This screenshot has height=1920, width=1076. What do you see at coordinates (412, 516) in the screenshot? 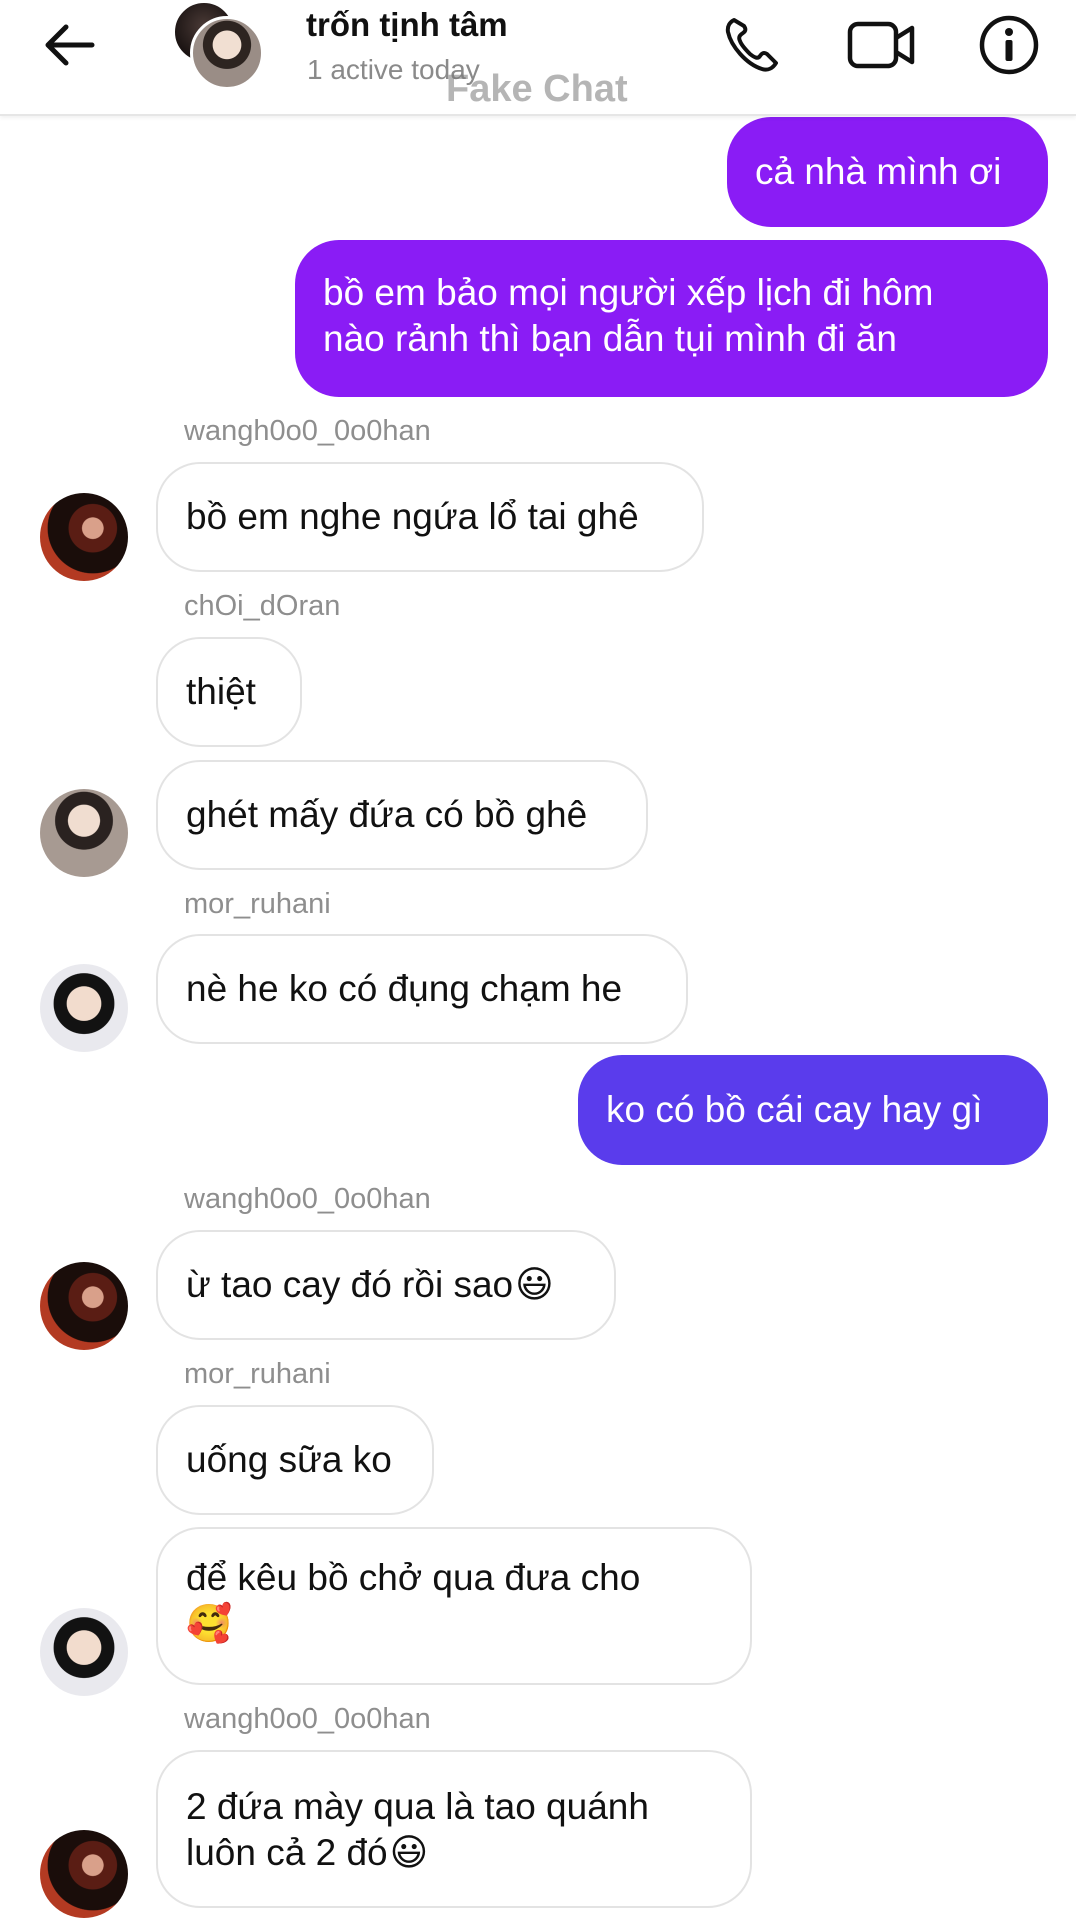
I see `message-text: bồ em nghe ngứa lổ tai ghê` at bounding box center [412, 516].